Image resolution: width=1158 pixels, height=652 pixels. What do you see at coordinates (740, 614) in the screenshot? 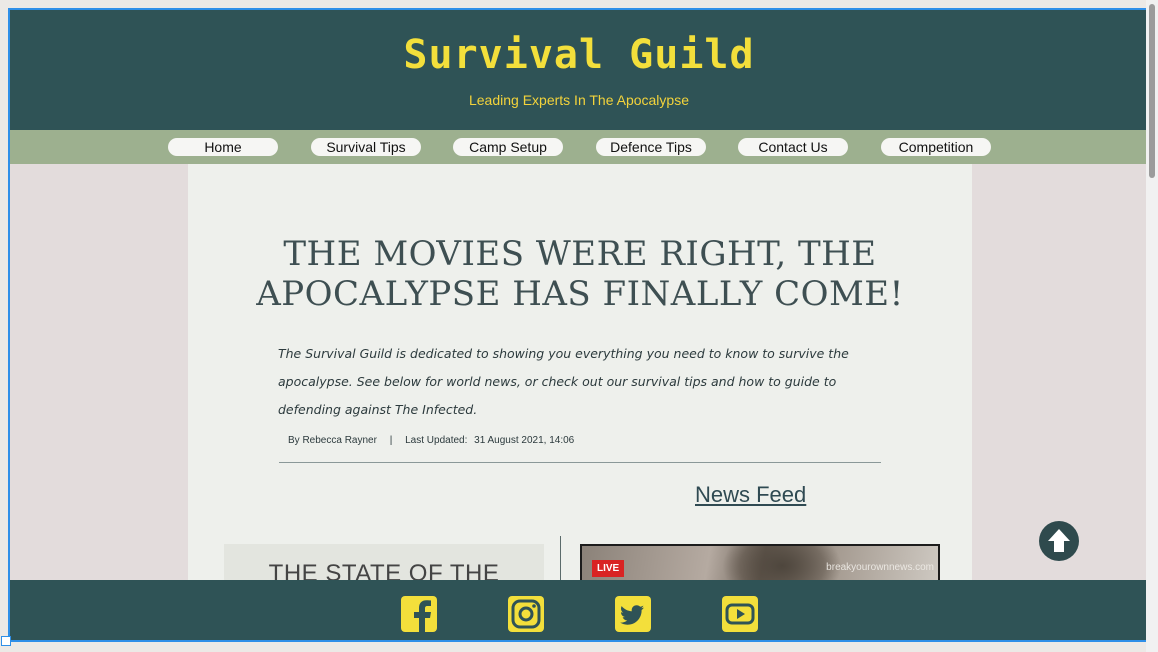
I see `youtube-icon` at bounding box center [740, 614].